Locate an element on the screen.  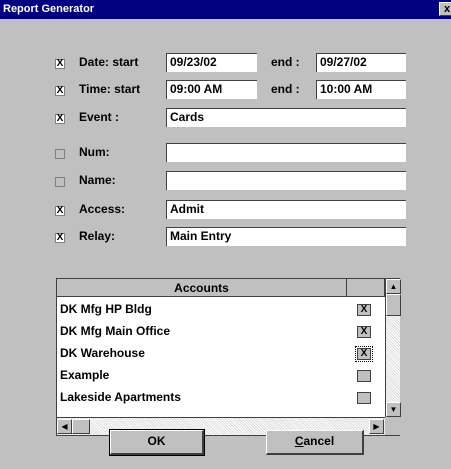
horizontal-scroll-thumb is located at coordinates (81, 426).